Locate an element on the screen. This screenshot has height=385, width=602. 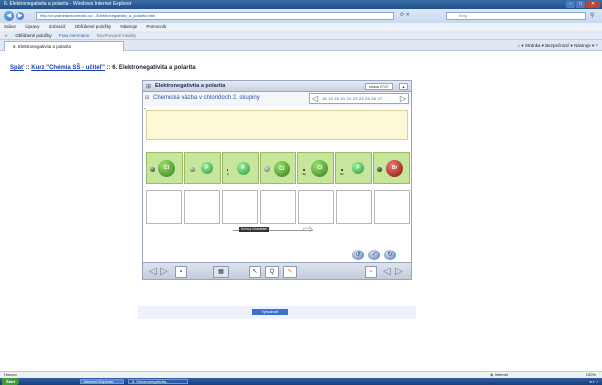
pointer-tool-button: ↖ is located at coordinates (255, 272).